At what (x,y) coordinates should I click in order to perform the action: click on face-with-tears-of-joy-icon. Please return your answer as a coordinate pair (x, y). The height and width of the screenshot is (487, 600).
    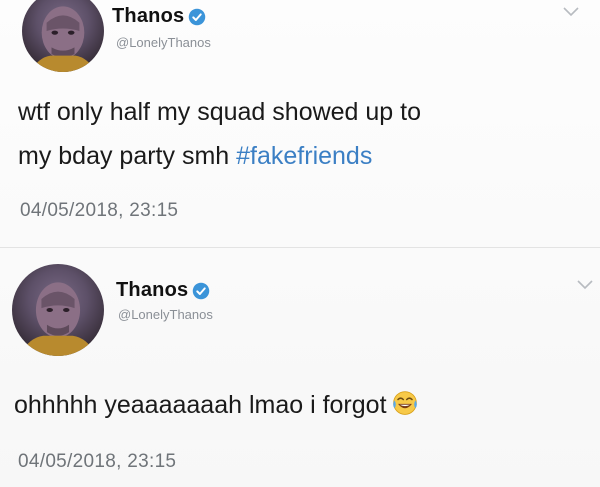
    Looking at the image, I should click on (405, 403).